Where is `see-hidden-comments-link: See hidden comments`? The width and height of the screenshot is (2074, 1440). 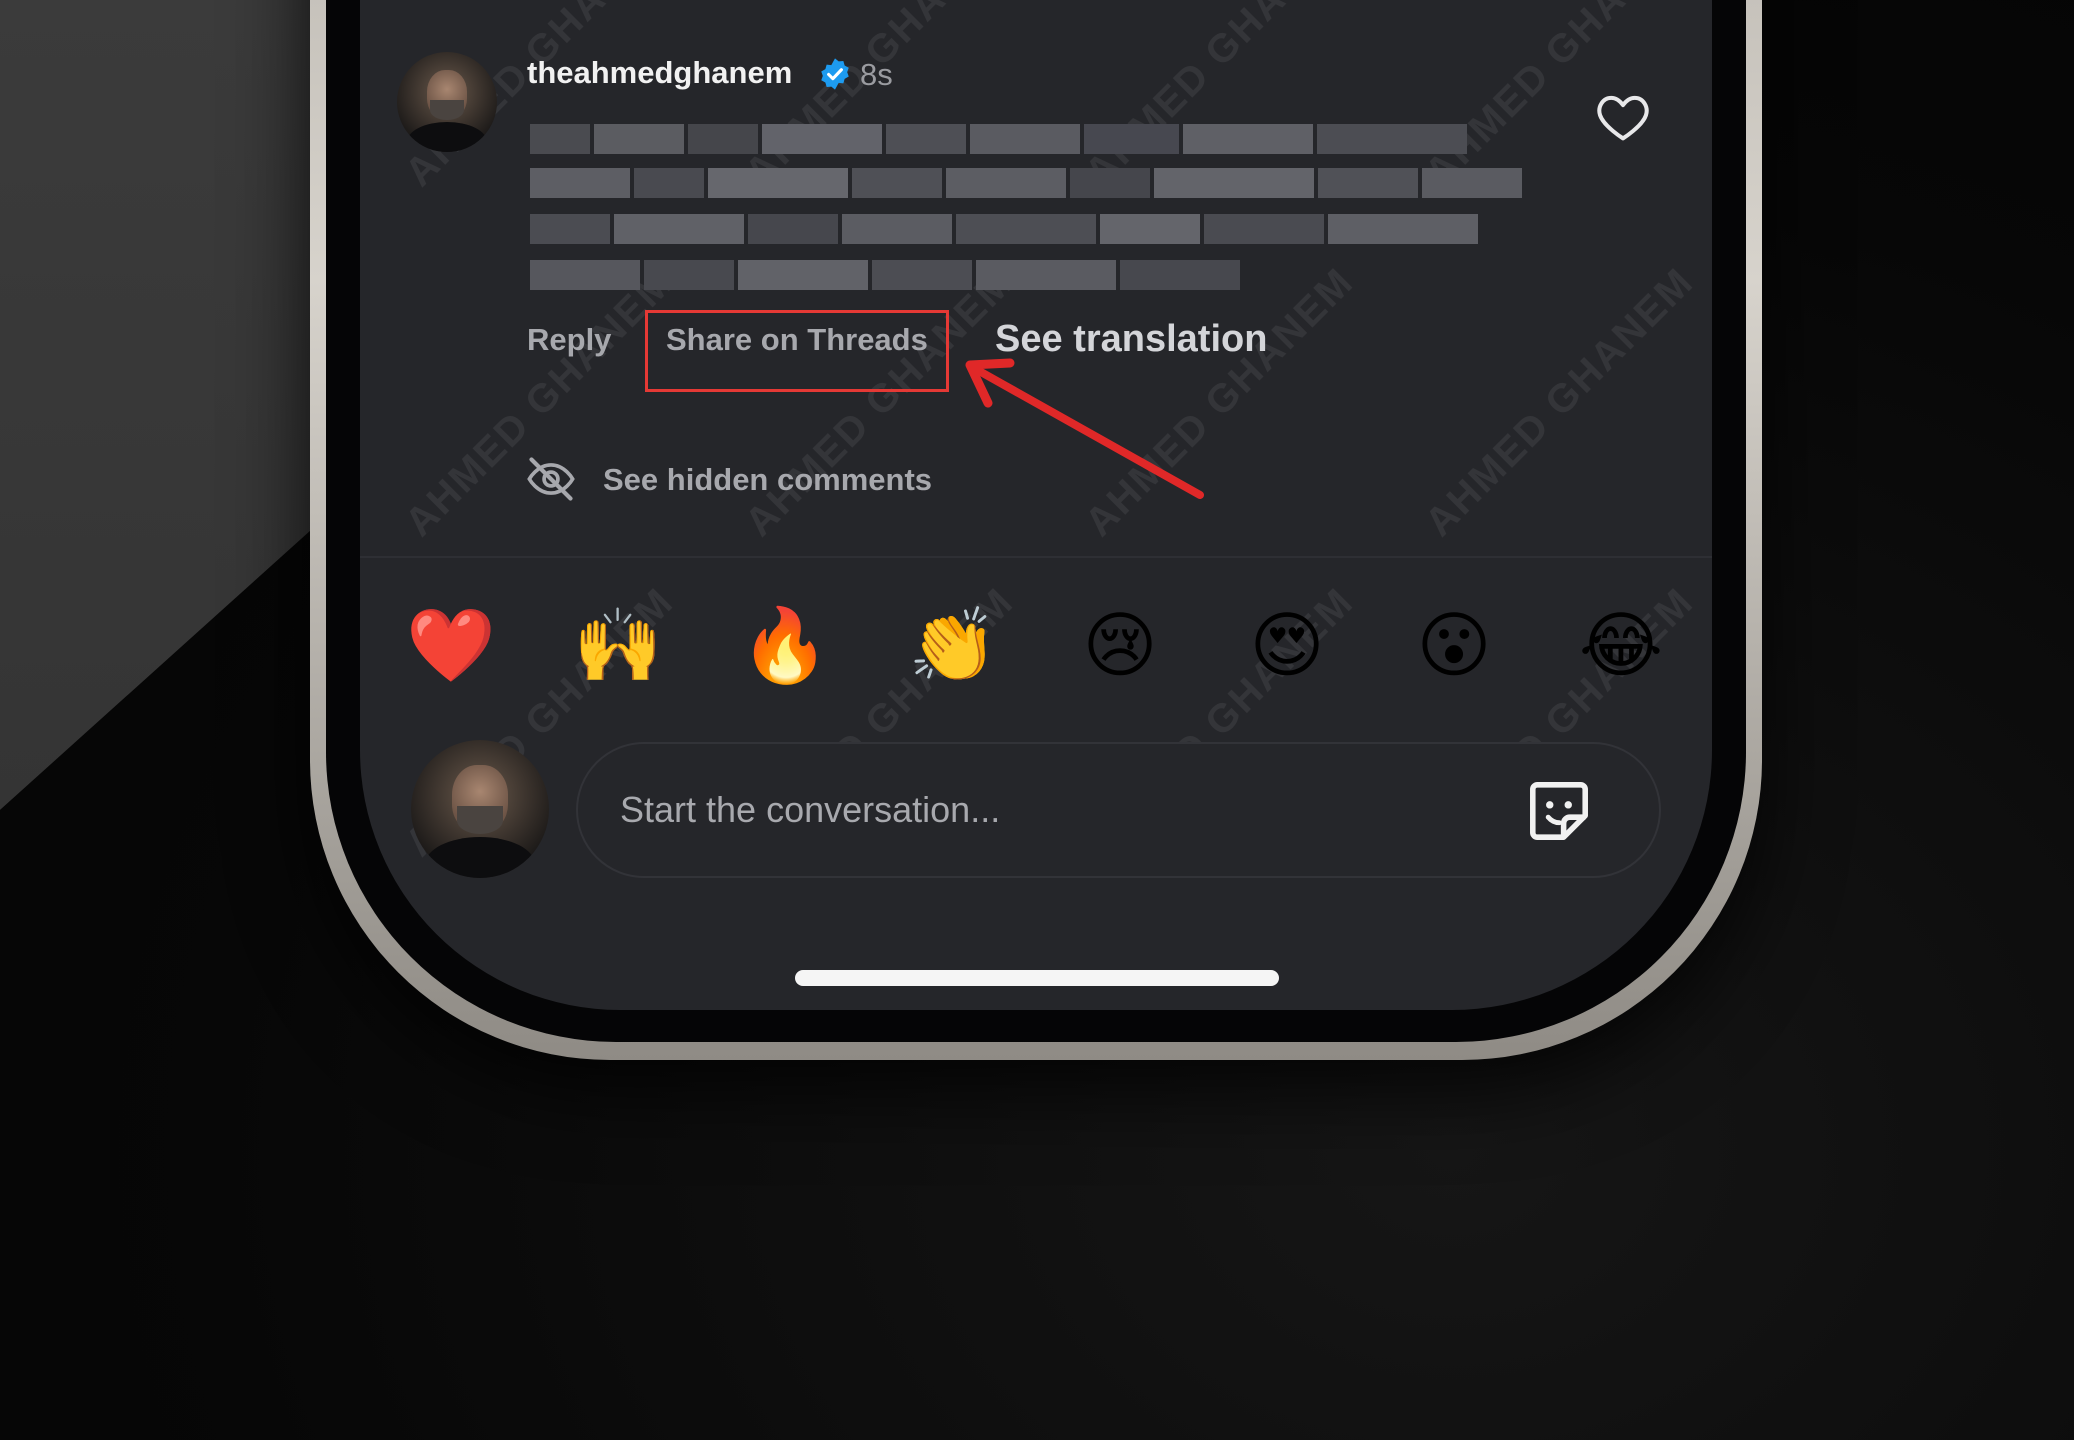 see-hidden-comments-link: See hidden comments is located at coordinates (767, 480).